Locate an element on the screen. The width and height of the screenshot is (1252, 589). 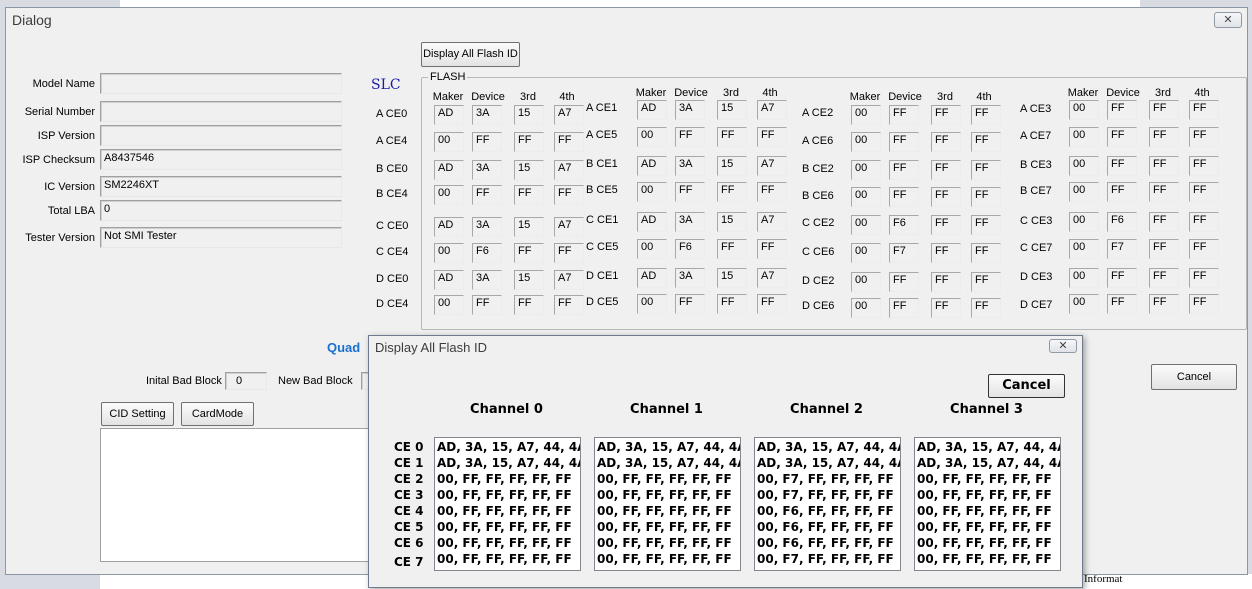
info-field: A8437546 is located at coordinates (221, 159).